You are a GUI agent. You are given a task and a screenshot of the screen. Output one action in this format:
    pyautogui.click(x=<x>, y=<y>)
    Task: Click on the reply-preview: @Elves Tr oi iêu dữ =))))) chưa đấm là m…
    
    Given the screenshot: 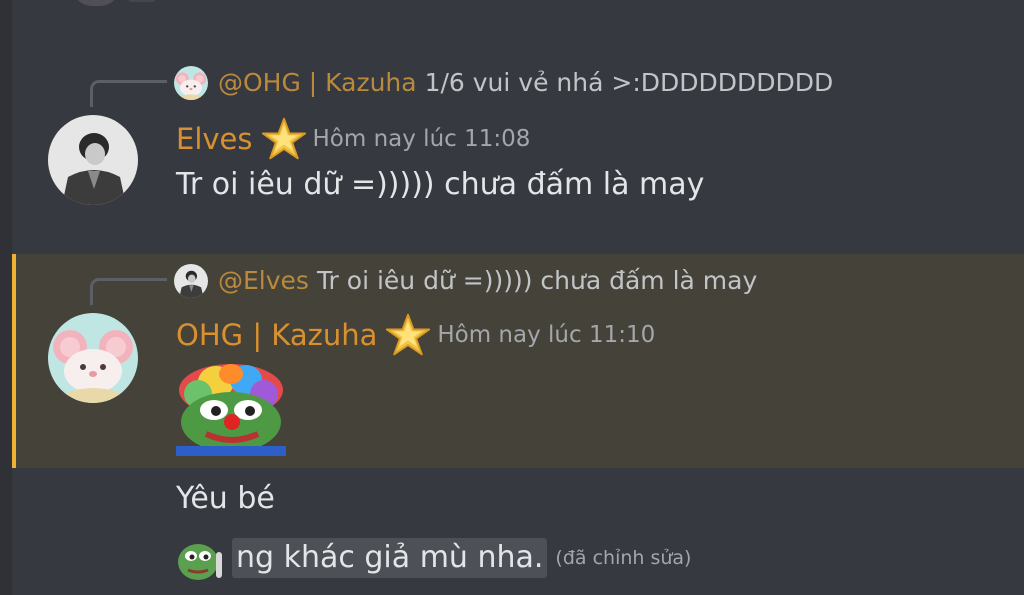 What is the action you would take?
    pyautogui.click(x=465, y=281)
    